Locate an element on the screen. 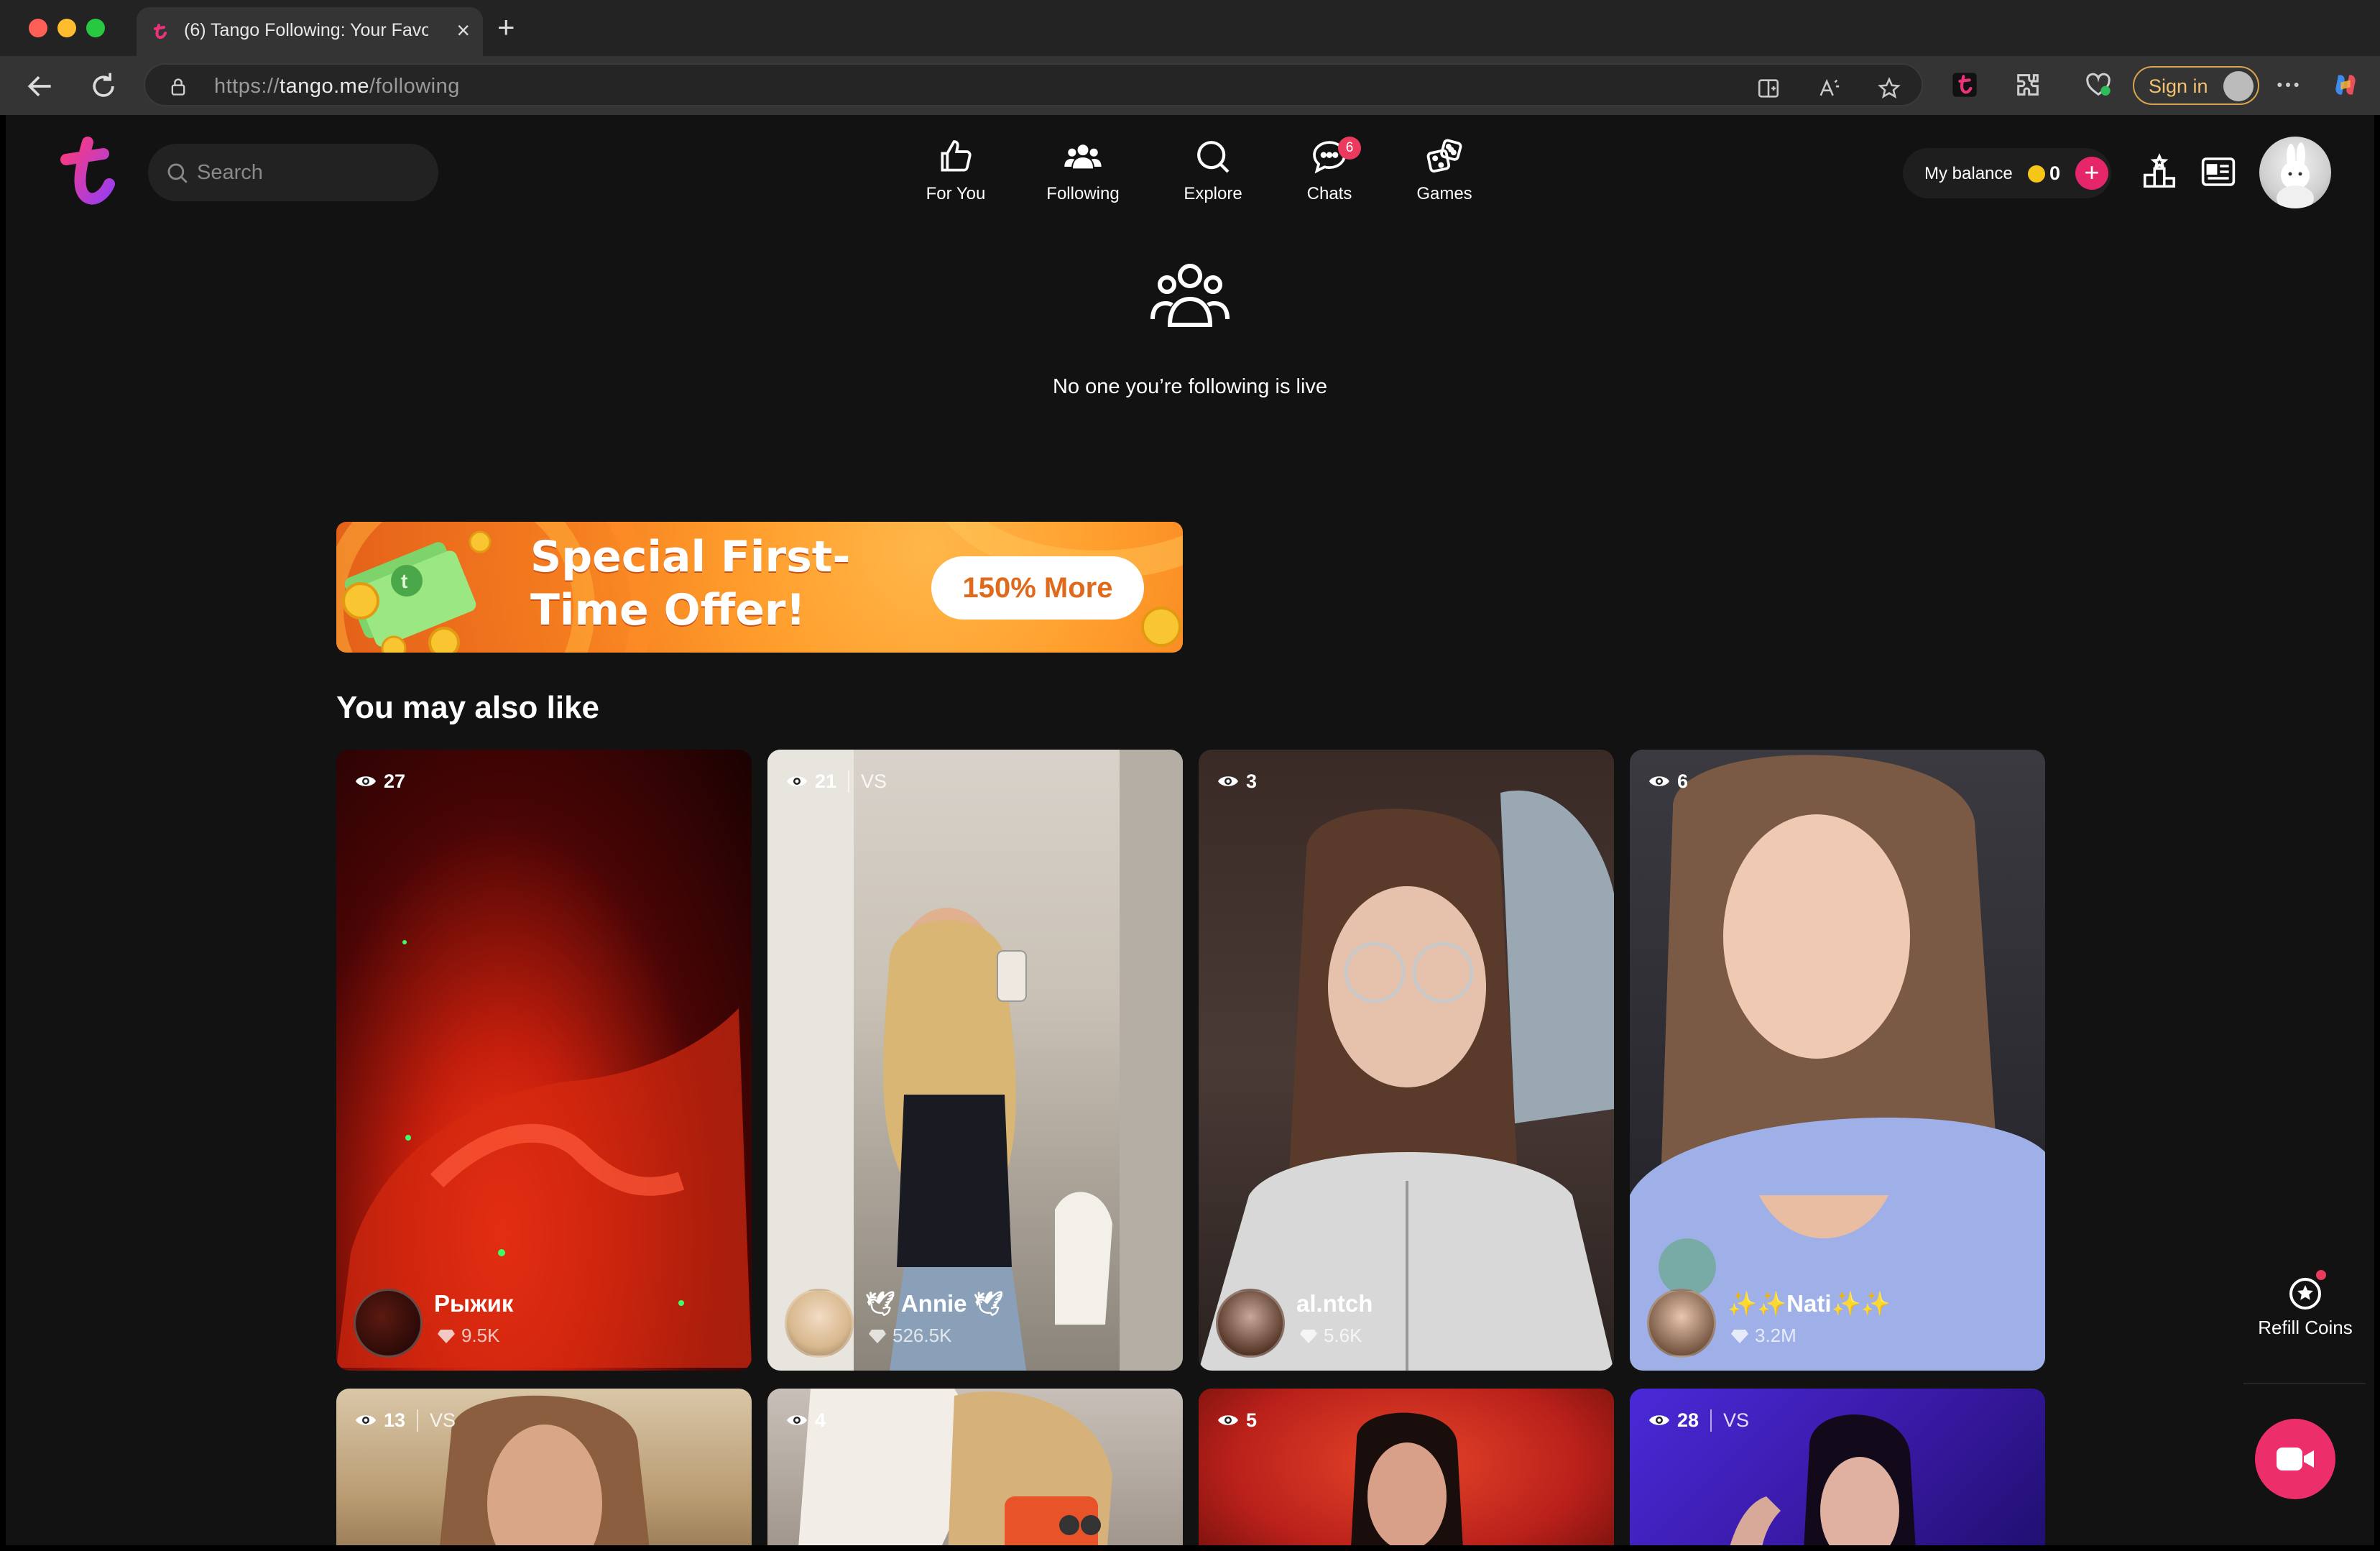  viewer-count: 6 is located at coordinates (1668, 781).